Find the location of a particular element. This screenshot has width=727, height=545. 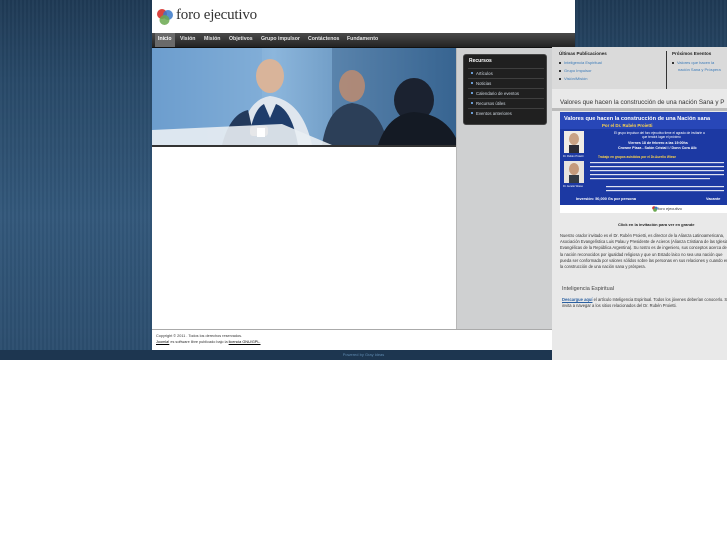

nav-grupo-impulsor: Grupo impulsor is located at coordinates (280, 40).